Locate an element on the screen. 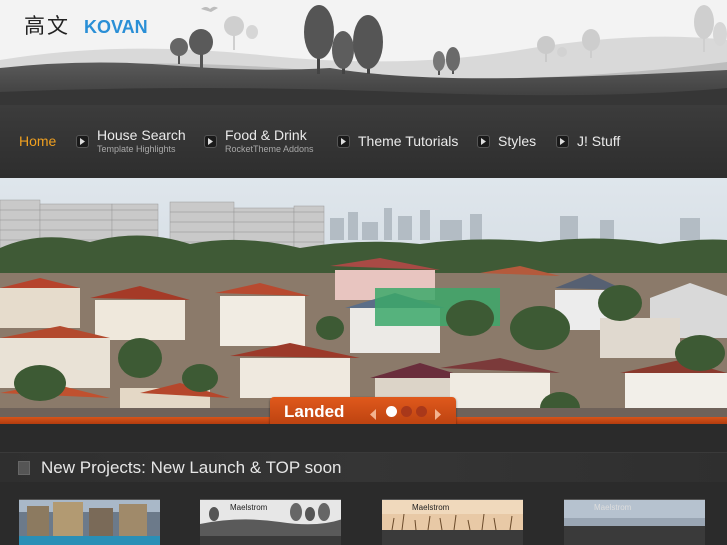 The height and width of the screenshot is (545, 727). nav-item-j-stuff: J! Stuff is located at coordinates (588, 141).